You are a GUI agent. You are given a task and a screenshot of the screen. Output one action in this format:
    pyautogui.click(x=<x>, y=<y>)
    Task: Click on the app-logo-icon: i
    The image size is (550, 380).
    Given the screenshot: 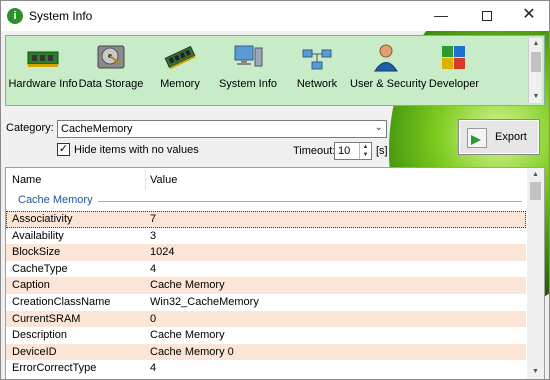 What is the action you would take?
    pyautogui.click(x=15, y=16)
    